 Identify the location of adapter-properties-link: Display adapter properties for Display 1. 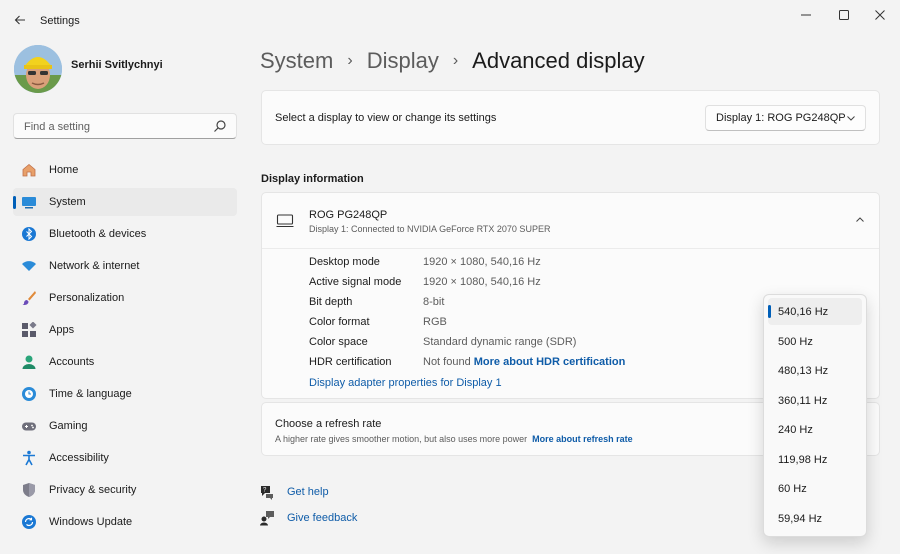
(405, 383).